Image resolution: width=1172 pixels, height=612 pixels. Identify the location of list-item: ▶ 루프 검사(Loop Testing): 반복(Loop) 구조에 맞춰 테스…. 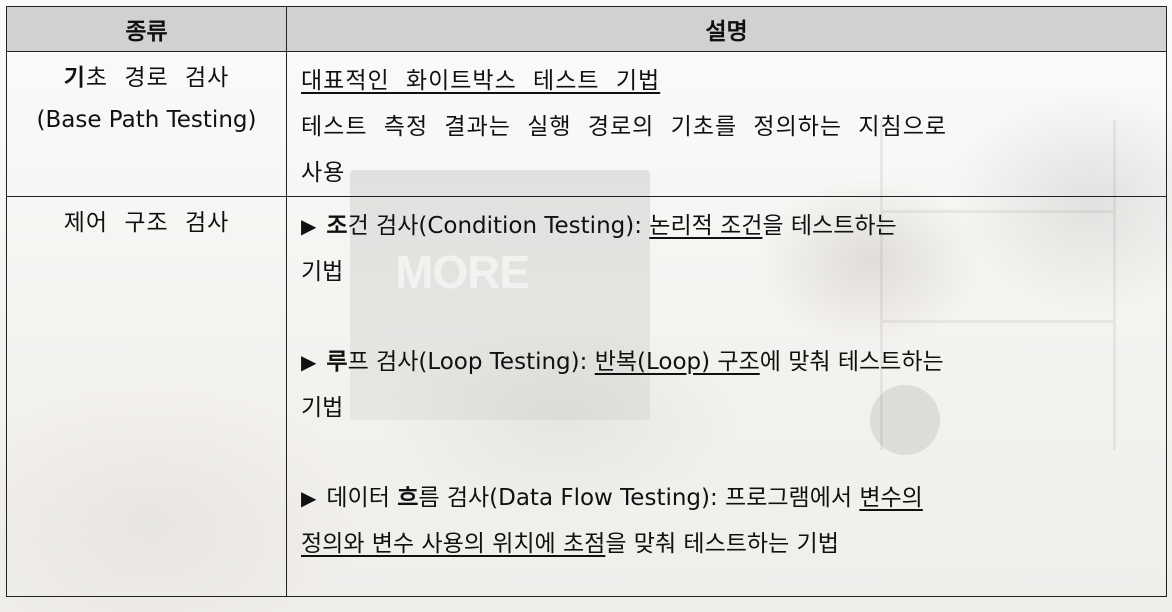
(728, 362).